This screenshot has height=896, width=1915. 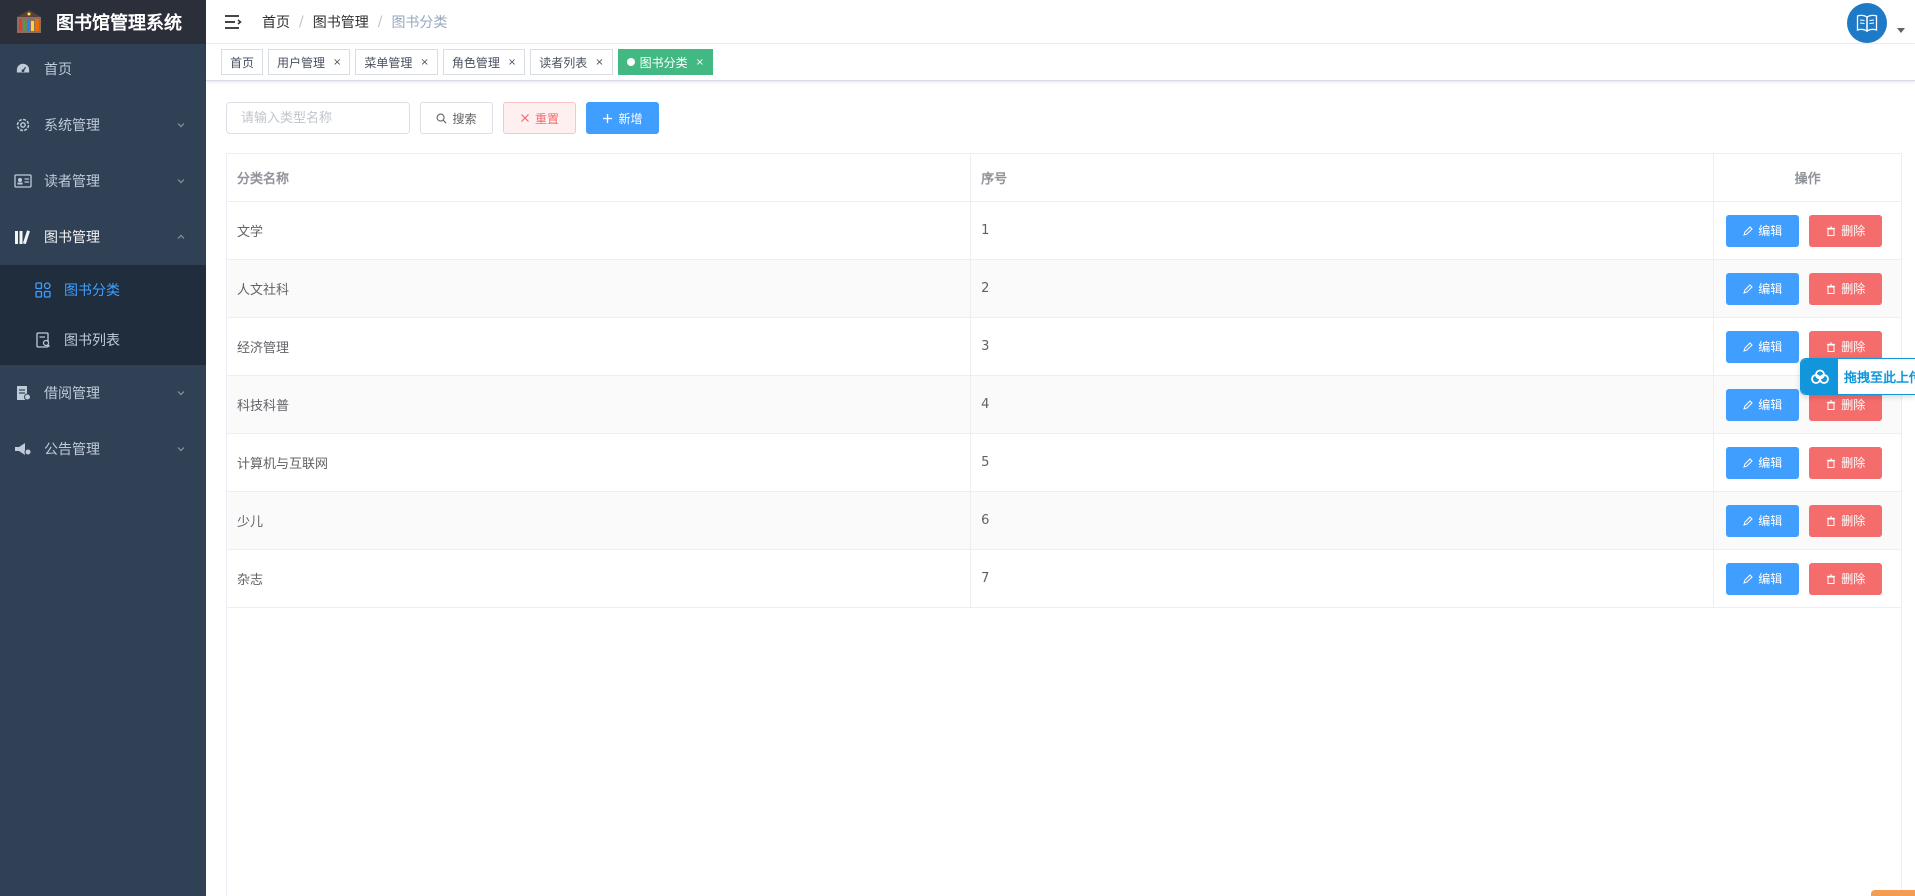 What do you see at coordinates (1064, 579) in the screenshot?
I see `table-row: 杂志 7 编辑 删除` at bounding box center [1064, 579].